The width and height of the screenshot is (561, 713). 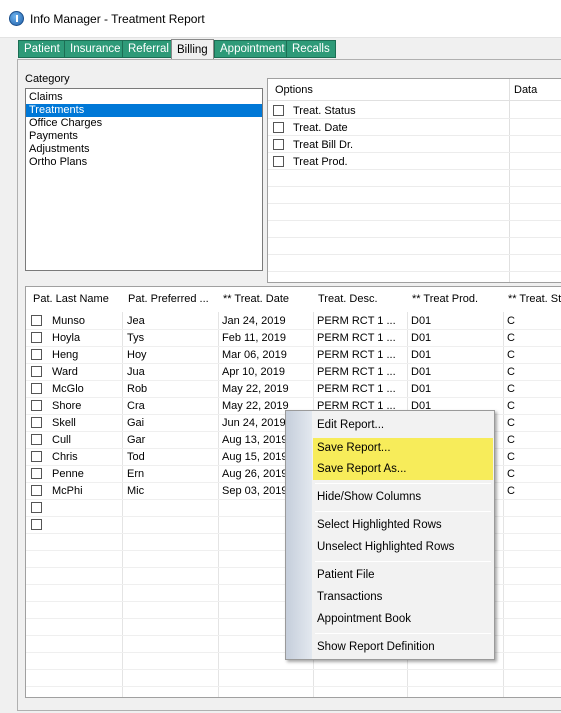 What do you see at coordinates (66, 338) in the screenshot?
I see `cell-last-name: Hoyla` at bounding box center [66, 338].